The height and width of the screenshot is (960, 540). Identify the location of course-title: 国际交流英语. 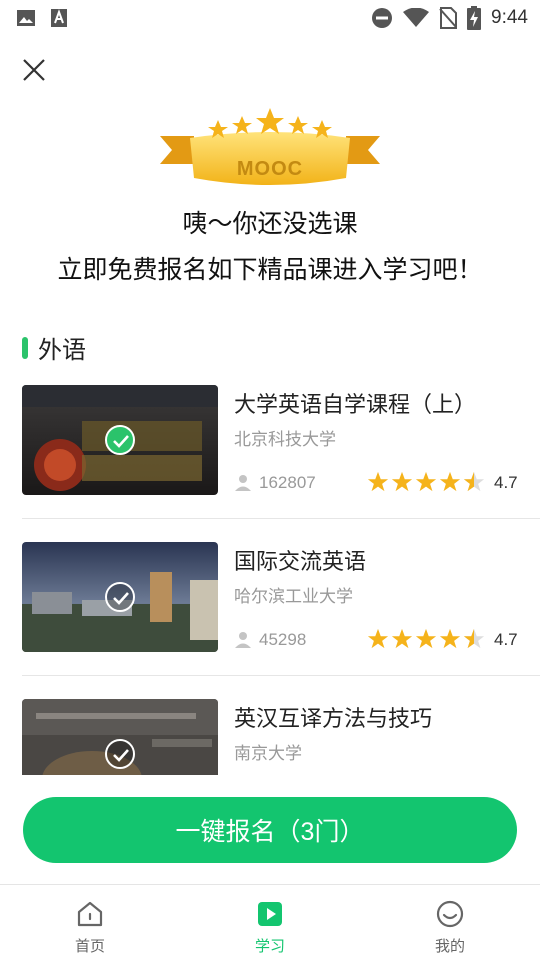
(300, 562).